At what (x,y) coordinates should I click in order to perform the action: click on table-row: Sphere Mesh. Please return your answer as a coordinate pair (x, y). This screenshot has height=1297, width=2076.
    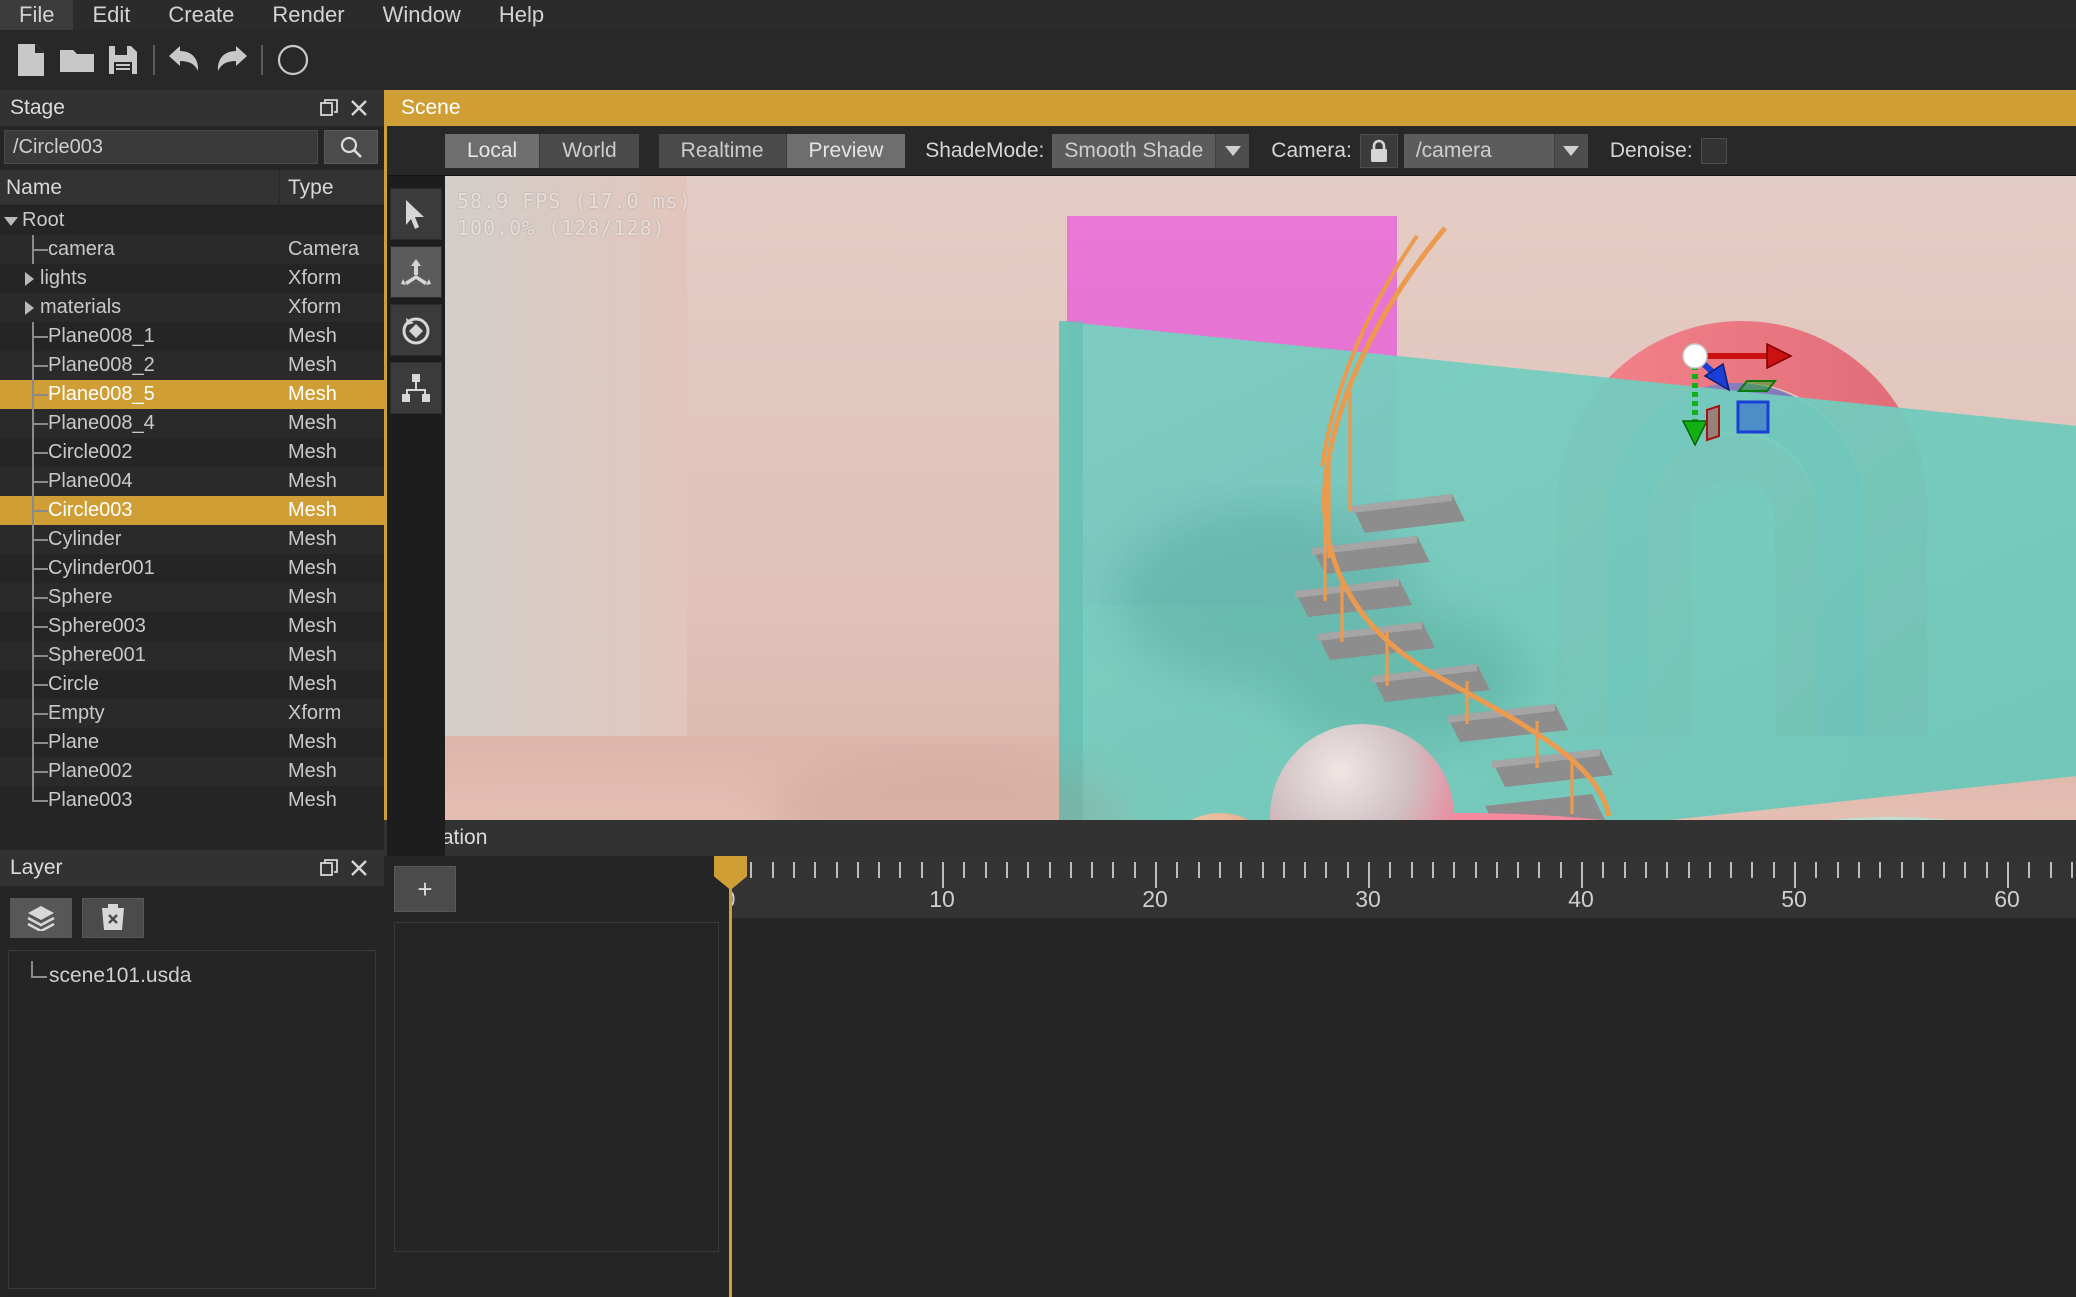
    Looking at the image, I should click on (192, 597).